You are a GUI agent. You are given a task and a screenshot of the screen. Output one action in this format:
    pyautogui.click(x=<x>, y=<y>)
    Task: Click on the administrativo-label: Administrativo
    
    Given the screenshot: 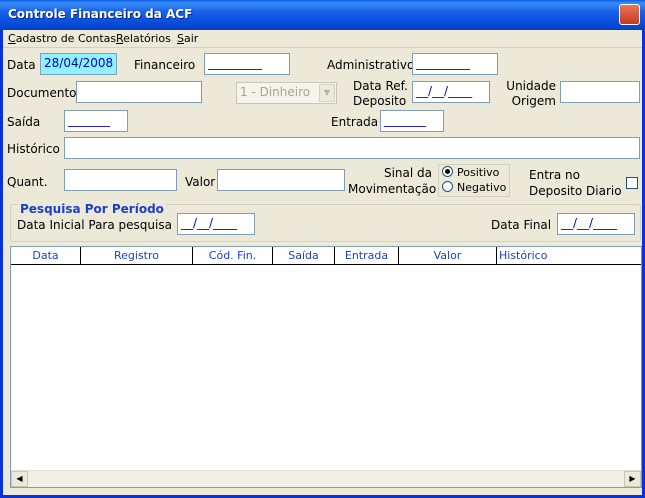 What is the action you would take?
    pyautogui.click(x=371, y=65)
    